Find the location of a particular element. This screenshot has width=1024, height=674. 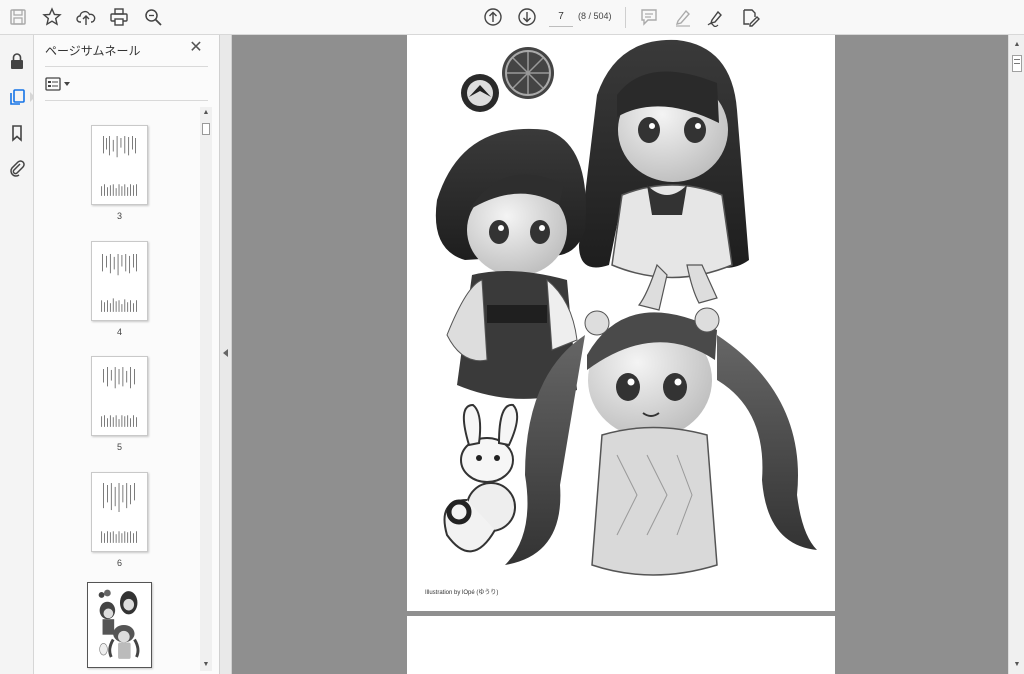

comment-icon is located at coordinates (649, 17).